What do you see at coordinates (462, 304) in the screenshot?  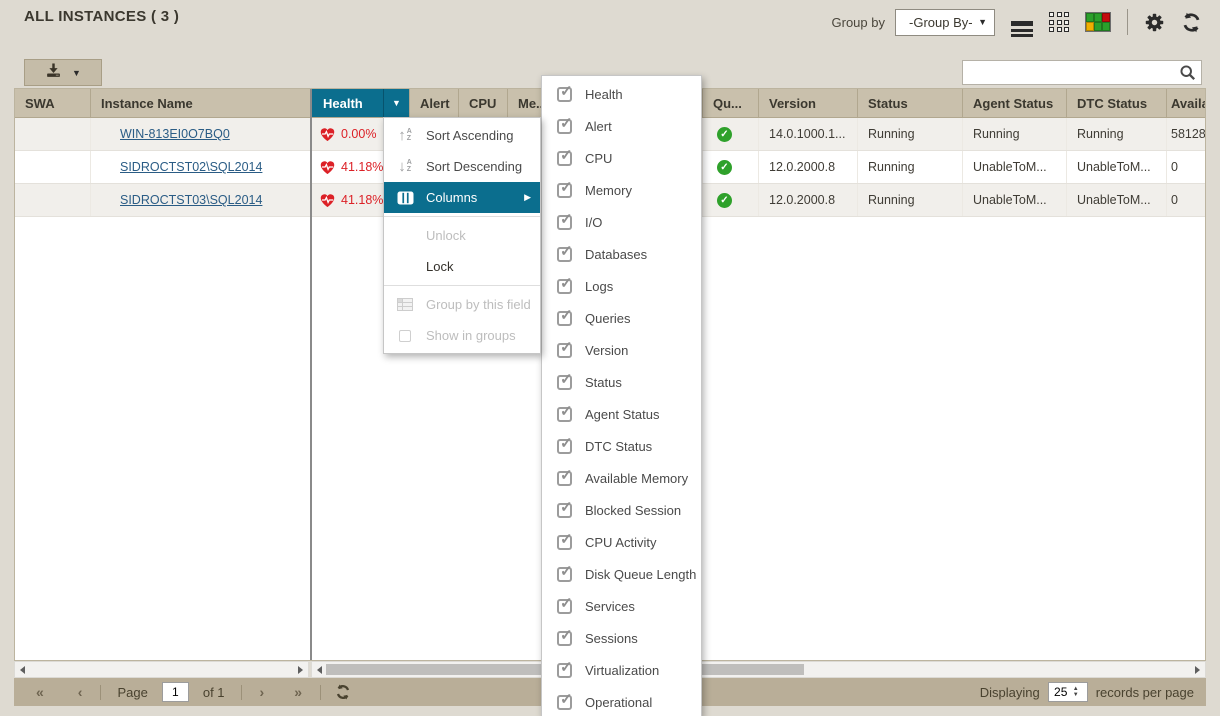 I see `menu-item-group-by-field: Group by this field` at bounding box center [462, 304].